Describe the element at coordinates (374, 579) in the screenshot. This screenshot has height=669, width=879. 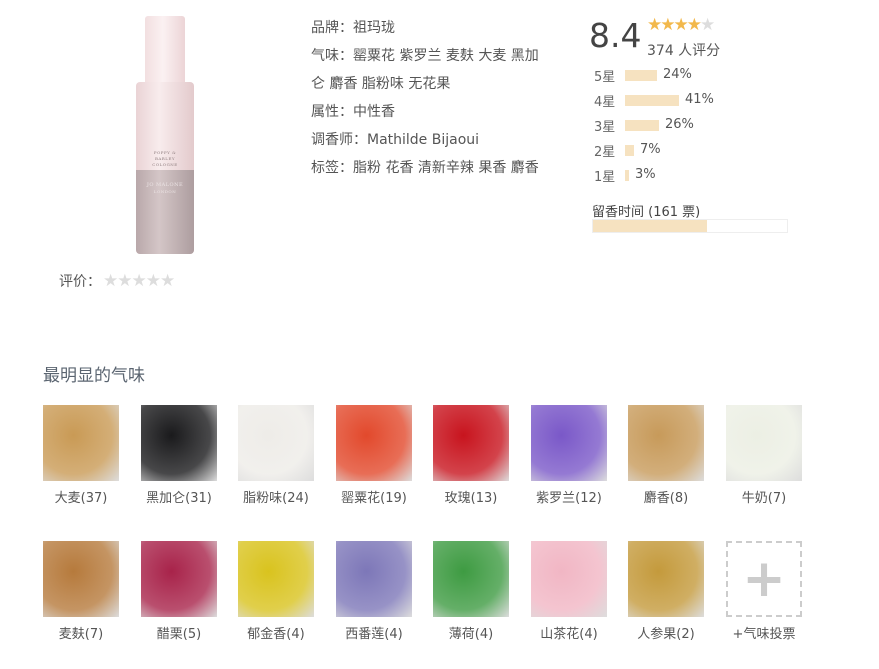
I see `passionflower-photo` at that location.